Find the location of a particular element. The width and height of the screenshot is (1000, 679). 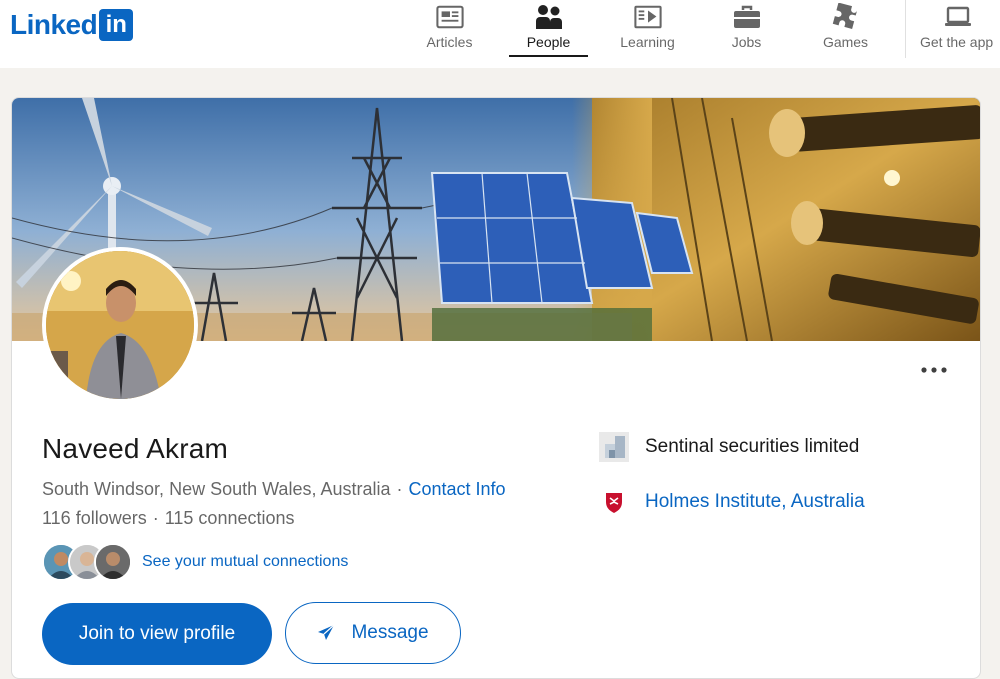

linkedin-logo: Linked in is located at coordinates (72, 25).